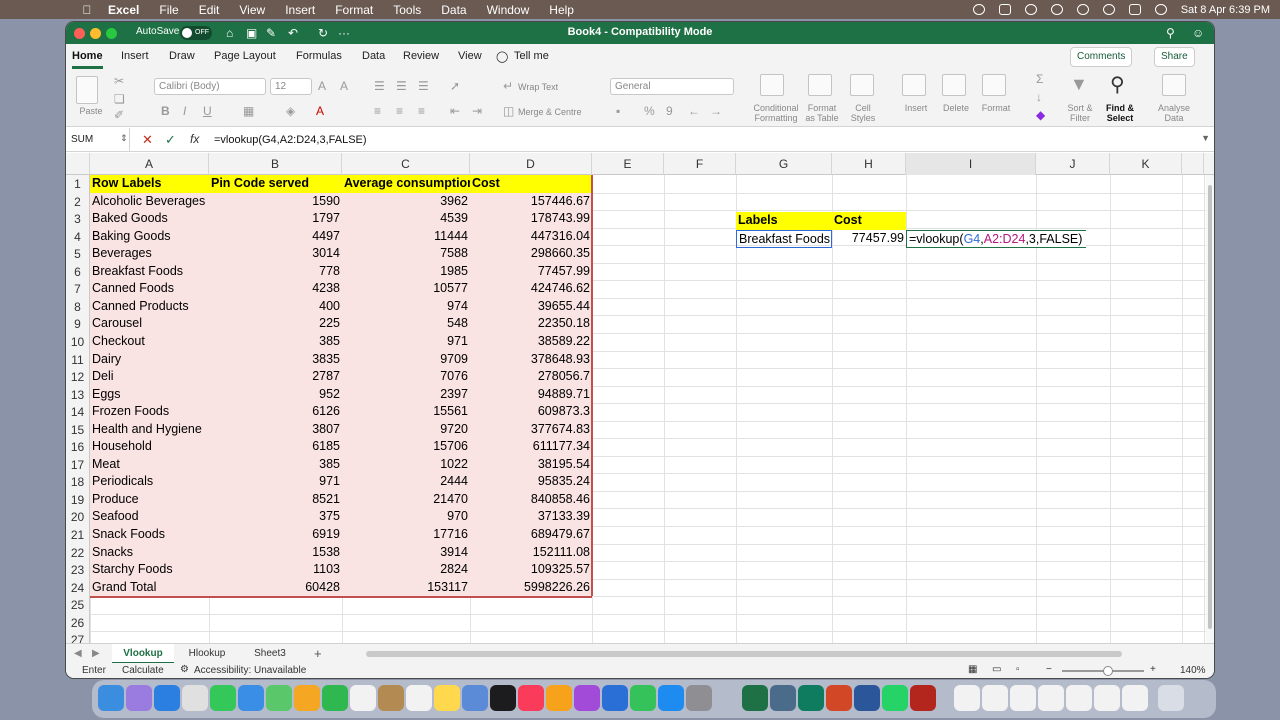 The width and height of the screenshot is (1280, 720). What do you see at coordinates (245, 56) in the screenshot?
I see `tab-page-layout: Page Layout` at bounding box center [245, 56].